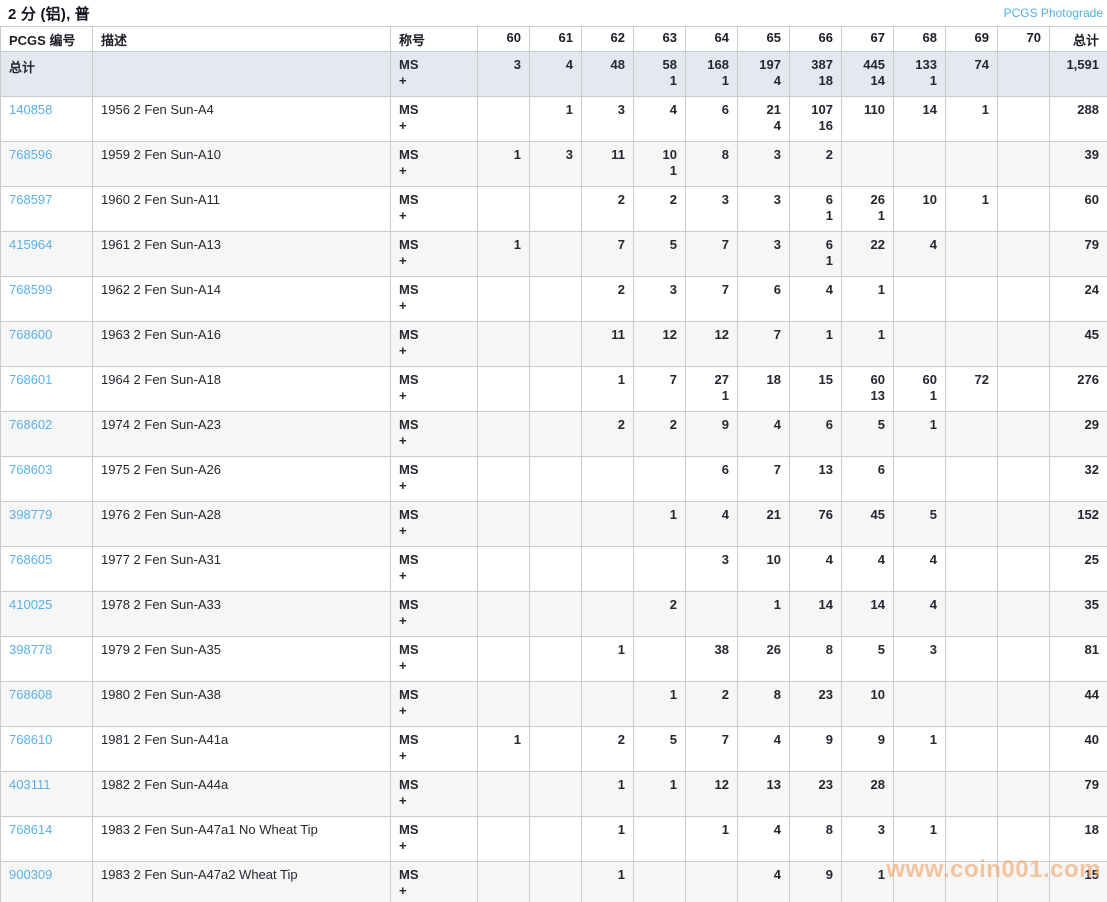 This screenshot has width=1107, height=902. What do you see at coordinates (815, 119) in the screenshot?
I see `grade-cell-66: 107 16` at bounding box center [815, 119].